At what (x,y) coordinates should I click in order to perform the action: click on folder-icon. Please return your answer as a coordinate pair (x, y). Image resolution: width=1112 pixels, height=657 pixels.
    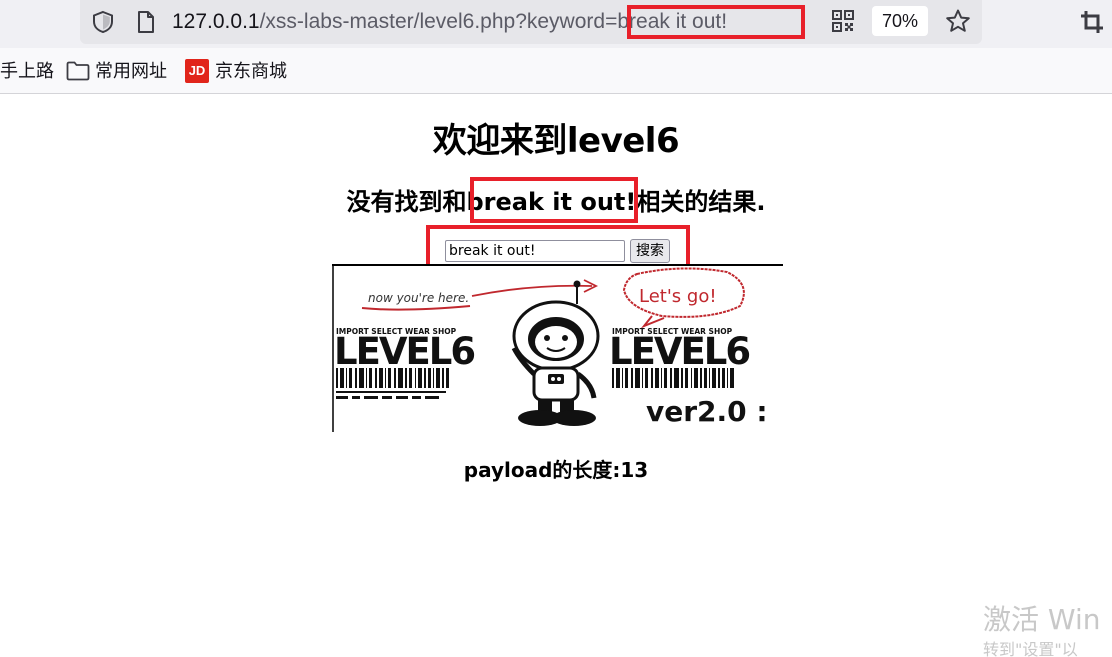
    Looking at the image, I should click on (78, 71).